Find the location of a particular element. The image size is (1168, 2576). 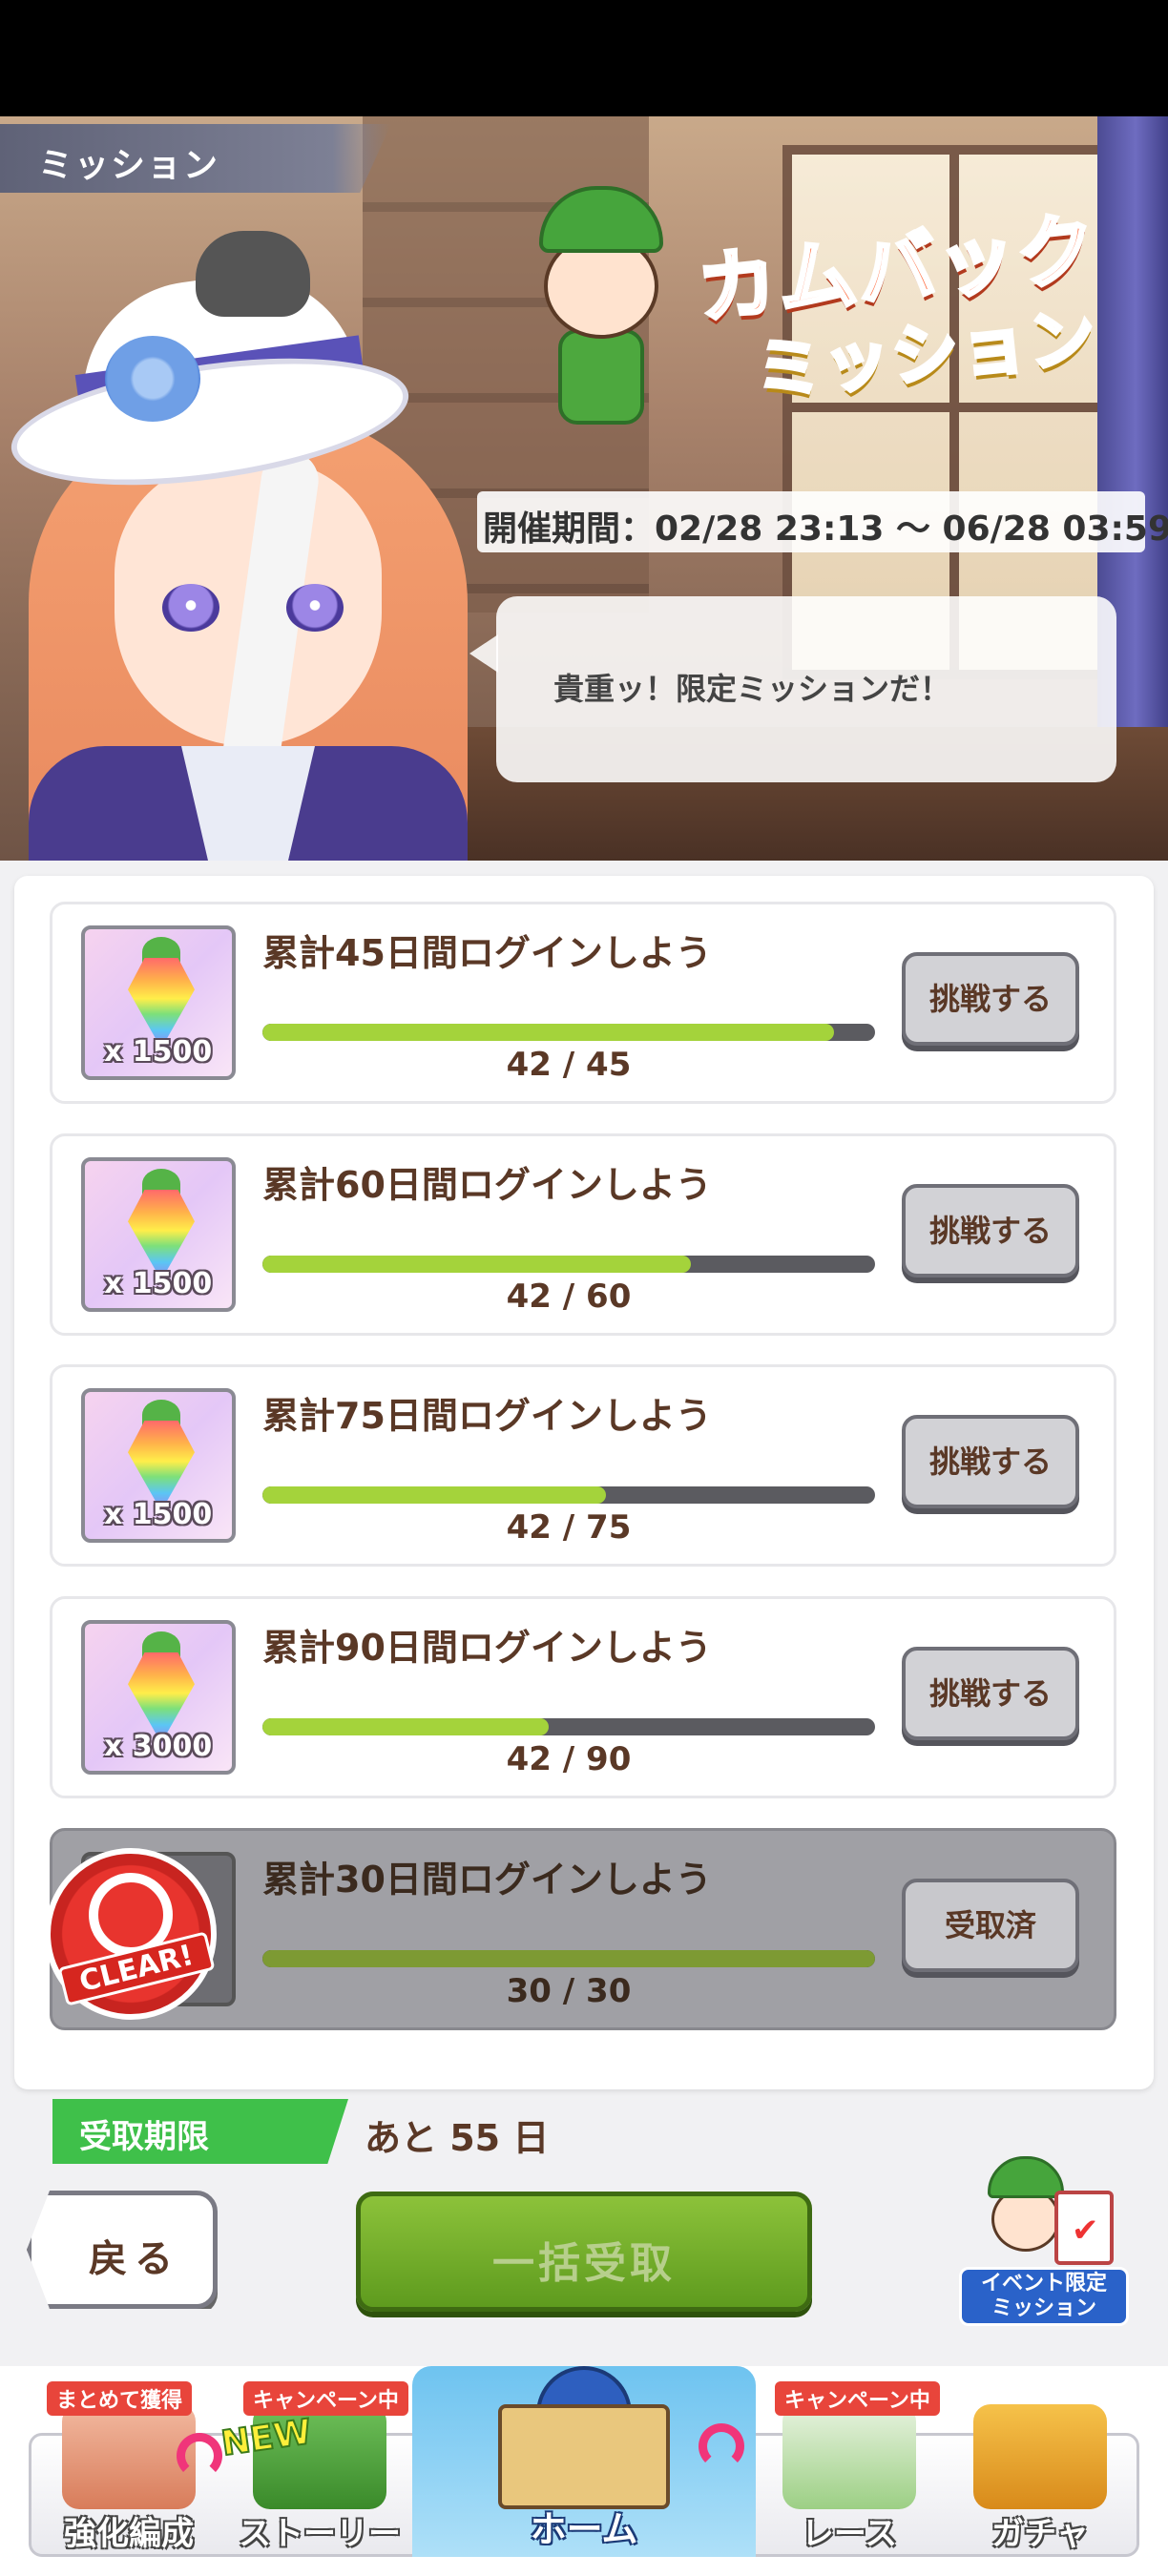

deadline-tag: 受取期限 is located at coordinates (200, 2131).